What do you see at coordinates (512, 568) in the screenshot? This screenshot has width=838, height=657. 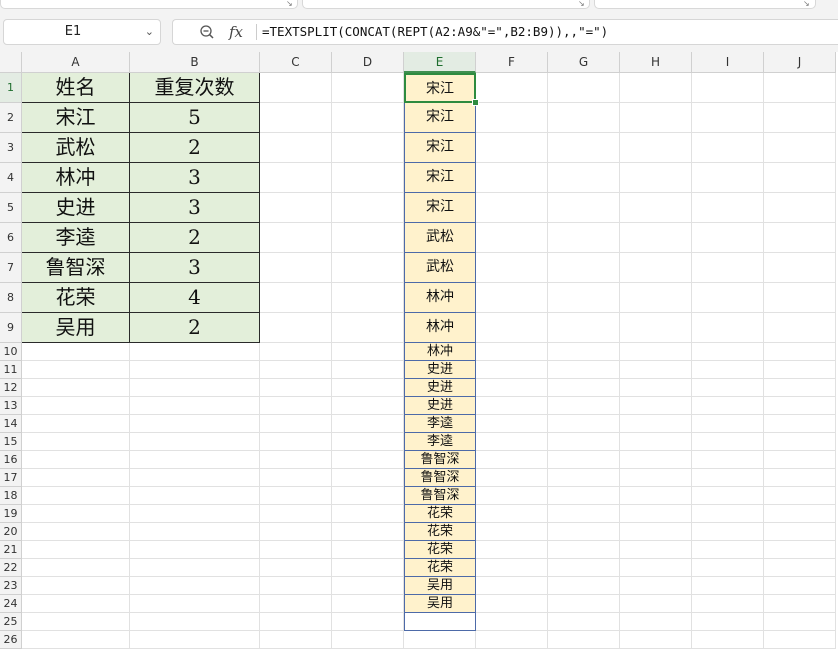 I see `cell-f22` at bounding box center [512, 568].